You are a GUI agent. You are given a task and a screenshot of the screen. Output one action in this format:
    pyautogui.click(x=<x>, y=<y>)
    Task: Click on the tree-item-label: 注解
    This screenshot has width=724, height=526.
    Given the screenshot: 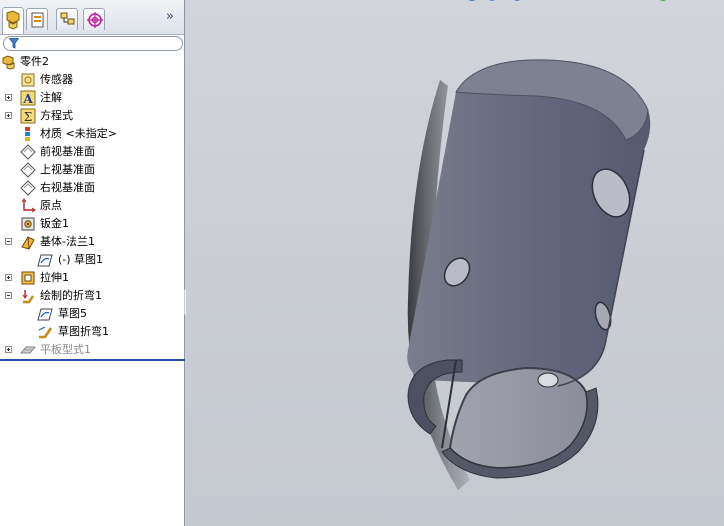 What is the action you would take?
    pyautogui.click(x=51, y=97)
    